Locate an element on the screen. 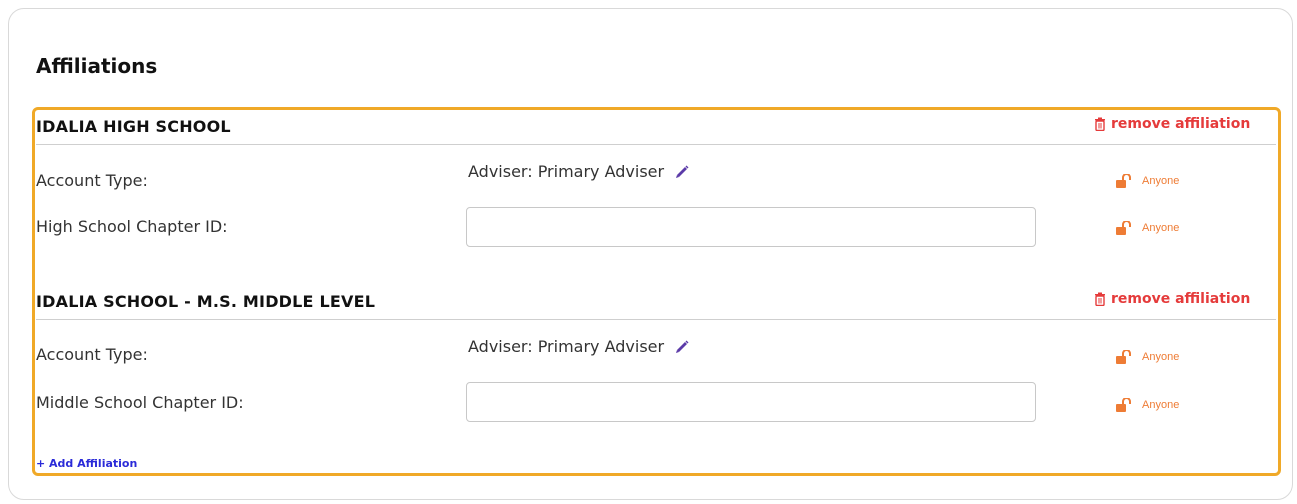 Image resolution: width=1297 pixels, height=504 pixels. add-affiliation-link: + Add Affiliation is located at coordinates (86, 463).